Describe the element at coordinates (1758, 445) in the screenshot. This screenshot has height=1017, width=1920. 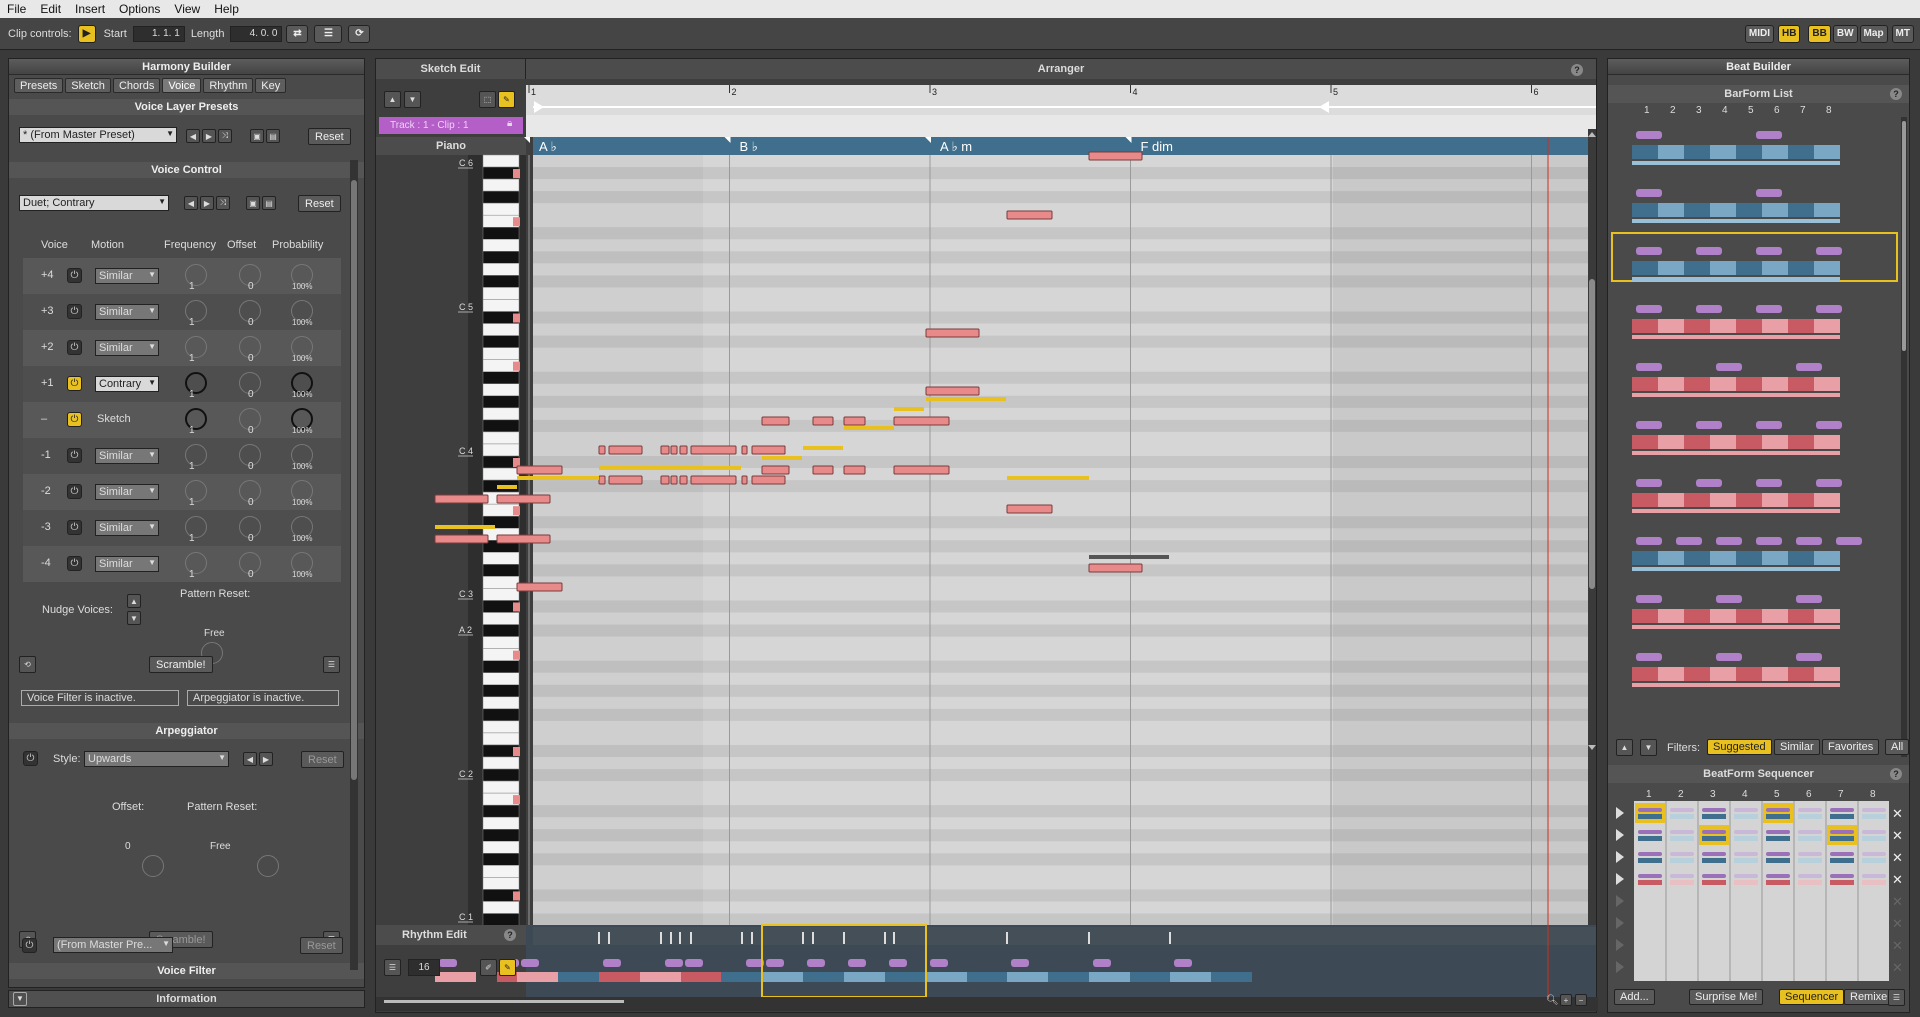
I see `barform-list: 1 2 3 4 5 6 7 8` at that location.